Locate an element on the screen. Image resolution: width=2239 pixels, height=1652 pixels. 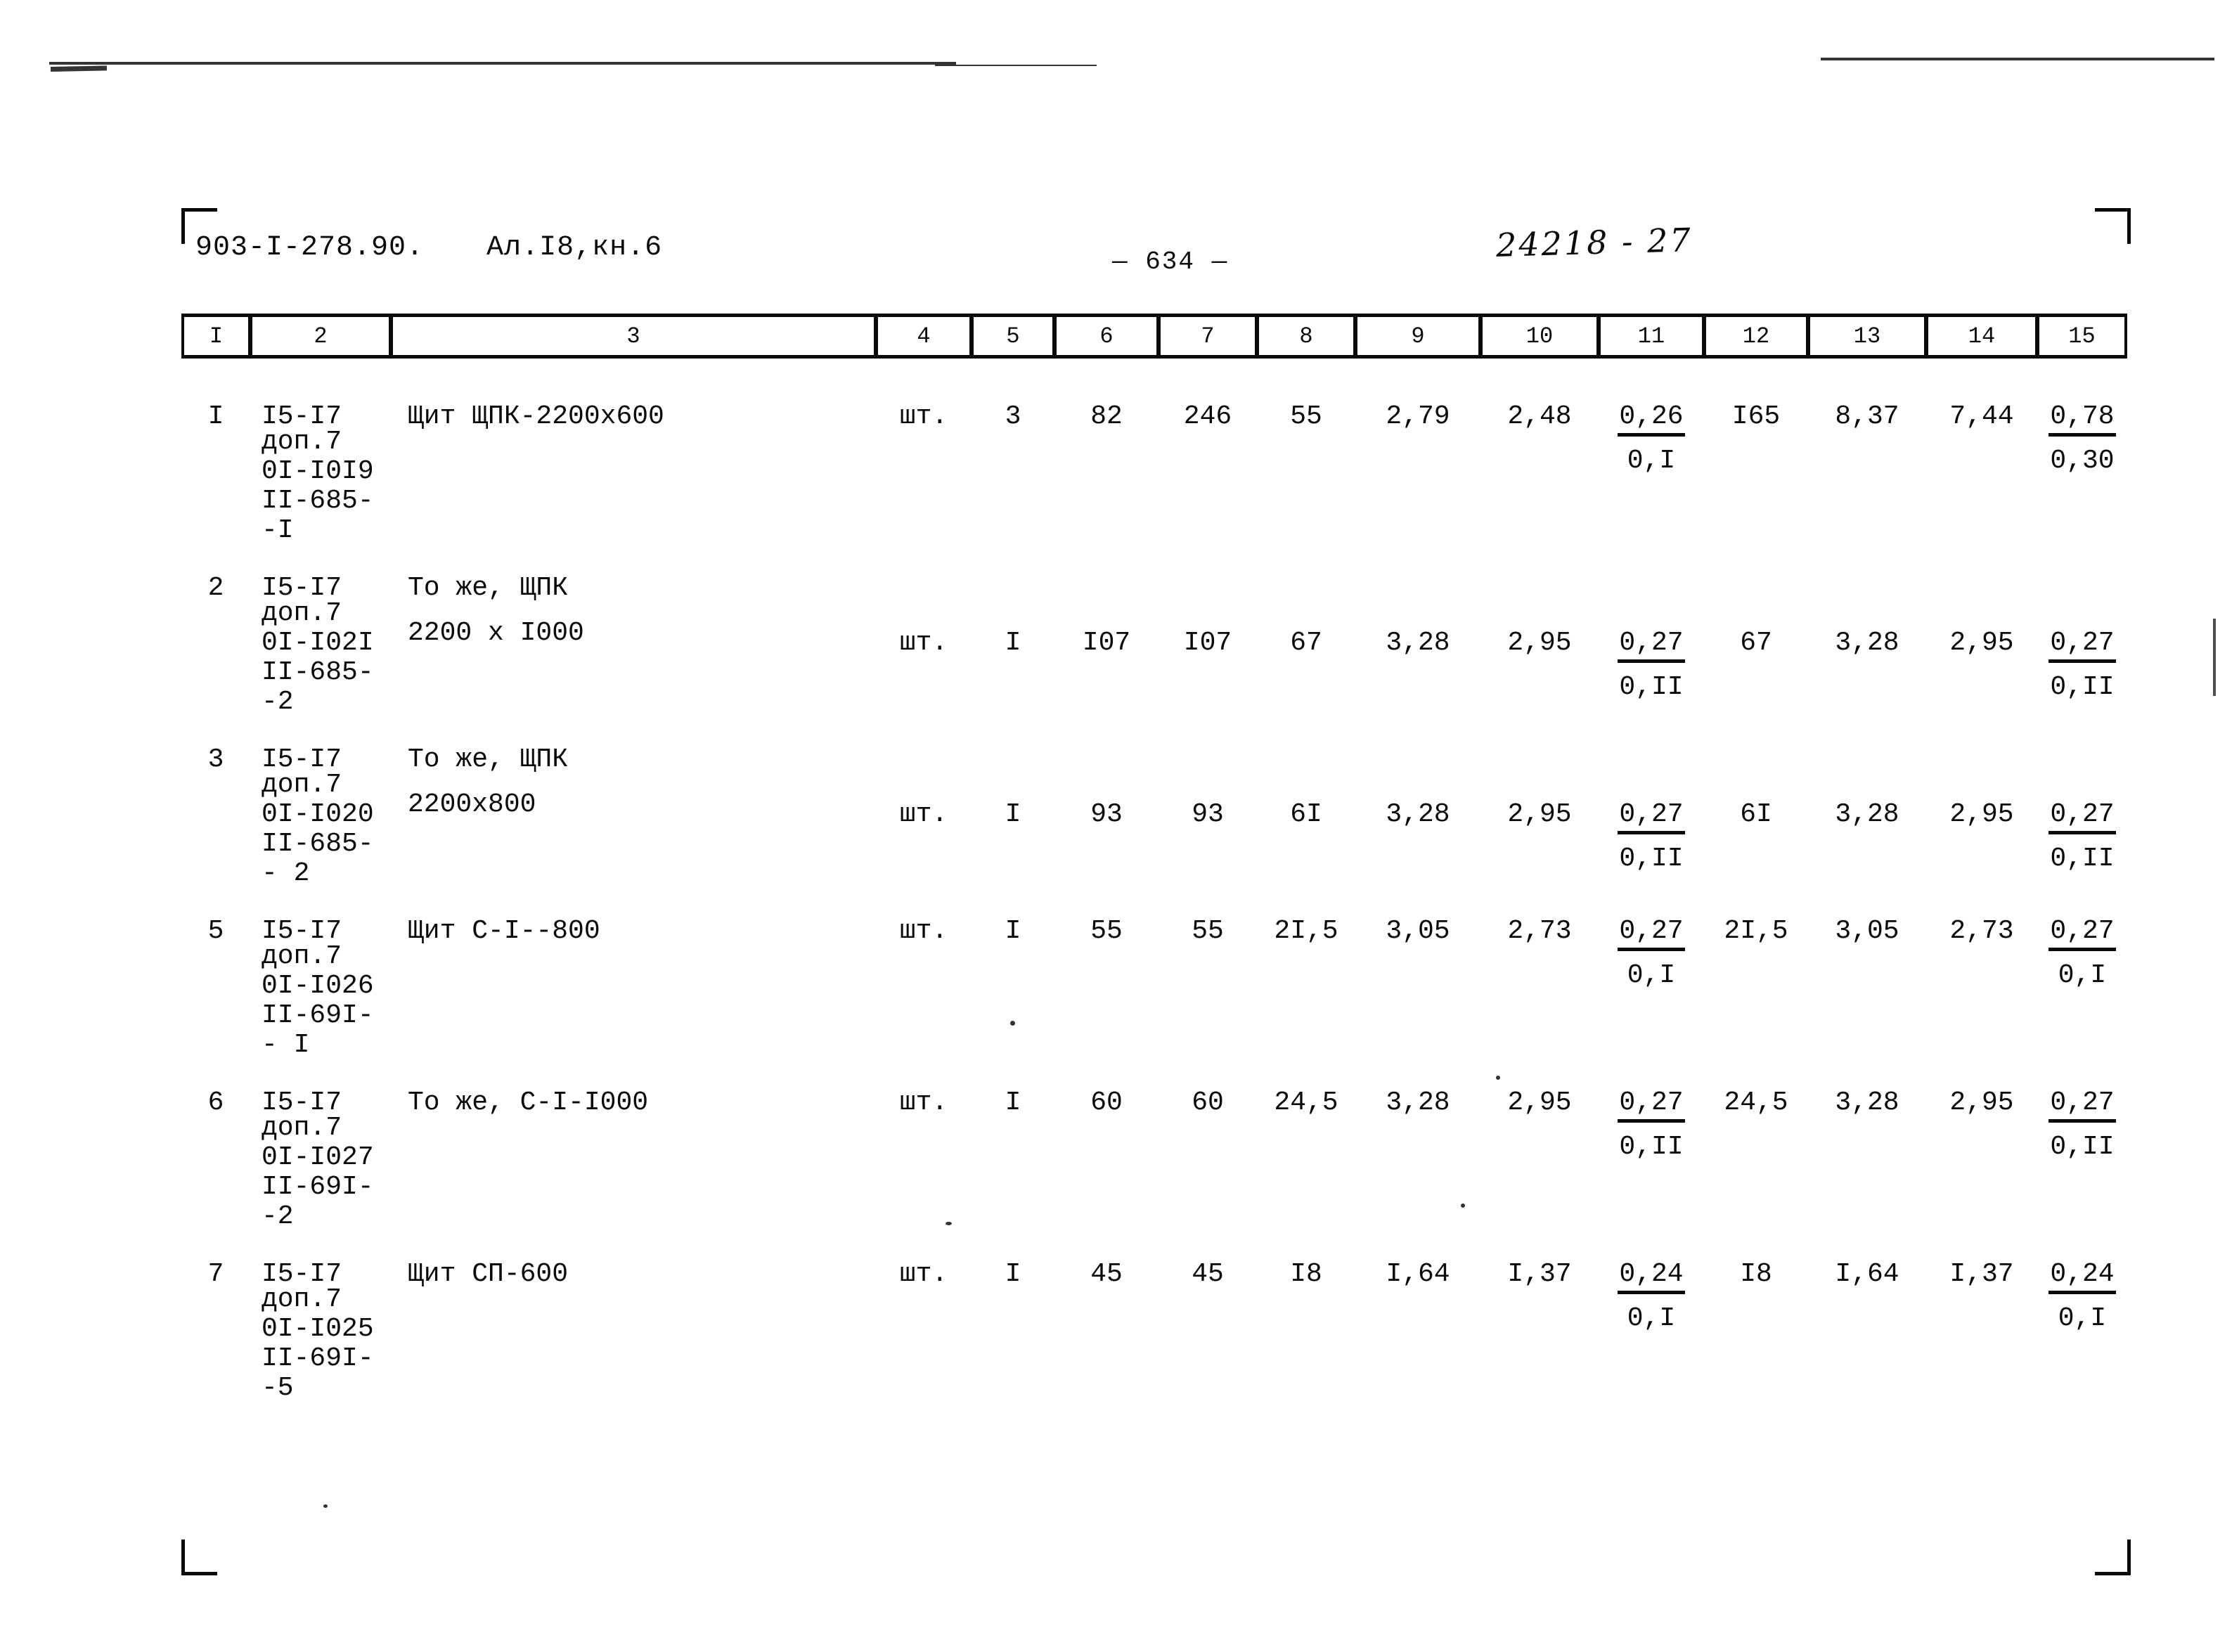
value-col-12: I8 is located at coordinates (1756, 1274).